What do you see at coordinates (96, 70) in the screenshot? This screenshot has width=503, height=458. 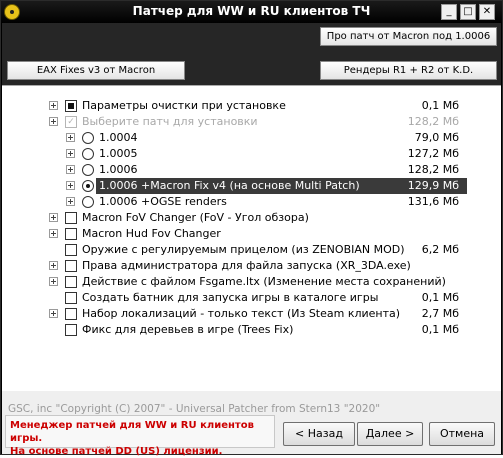 I see `eax-fixes-button: EAX Fixes v3 от Macron` at bounding box center [96, 70].